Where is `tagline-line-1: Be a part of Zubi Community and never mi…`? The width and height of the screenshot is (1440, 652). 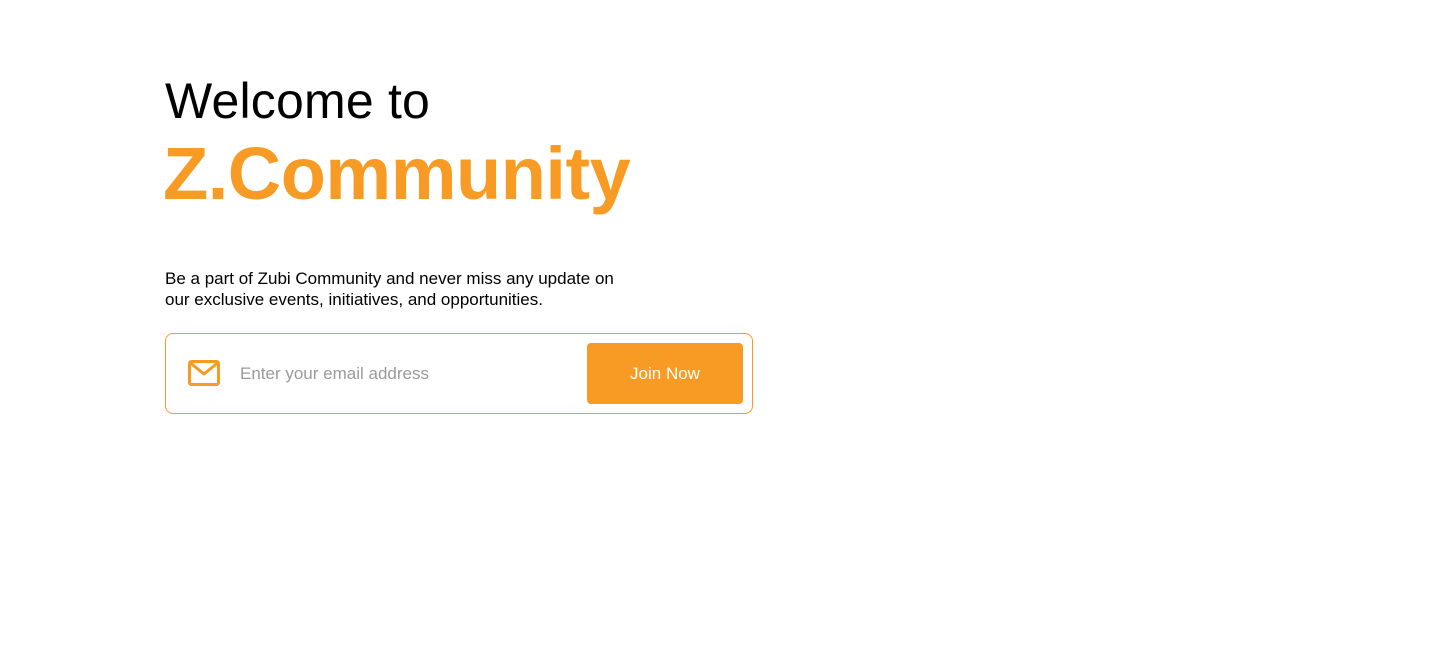 tagline-line-1: Be a part of Zubi Community and never mi… is located at coordinates (389, 278).